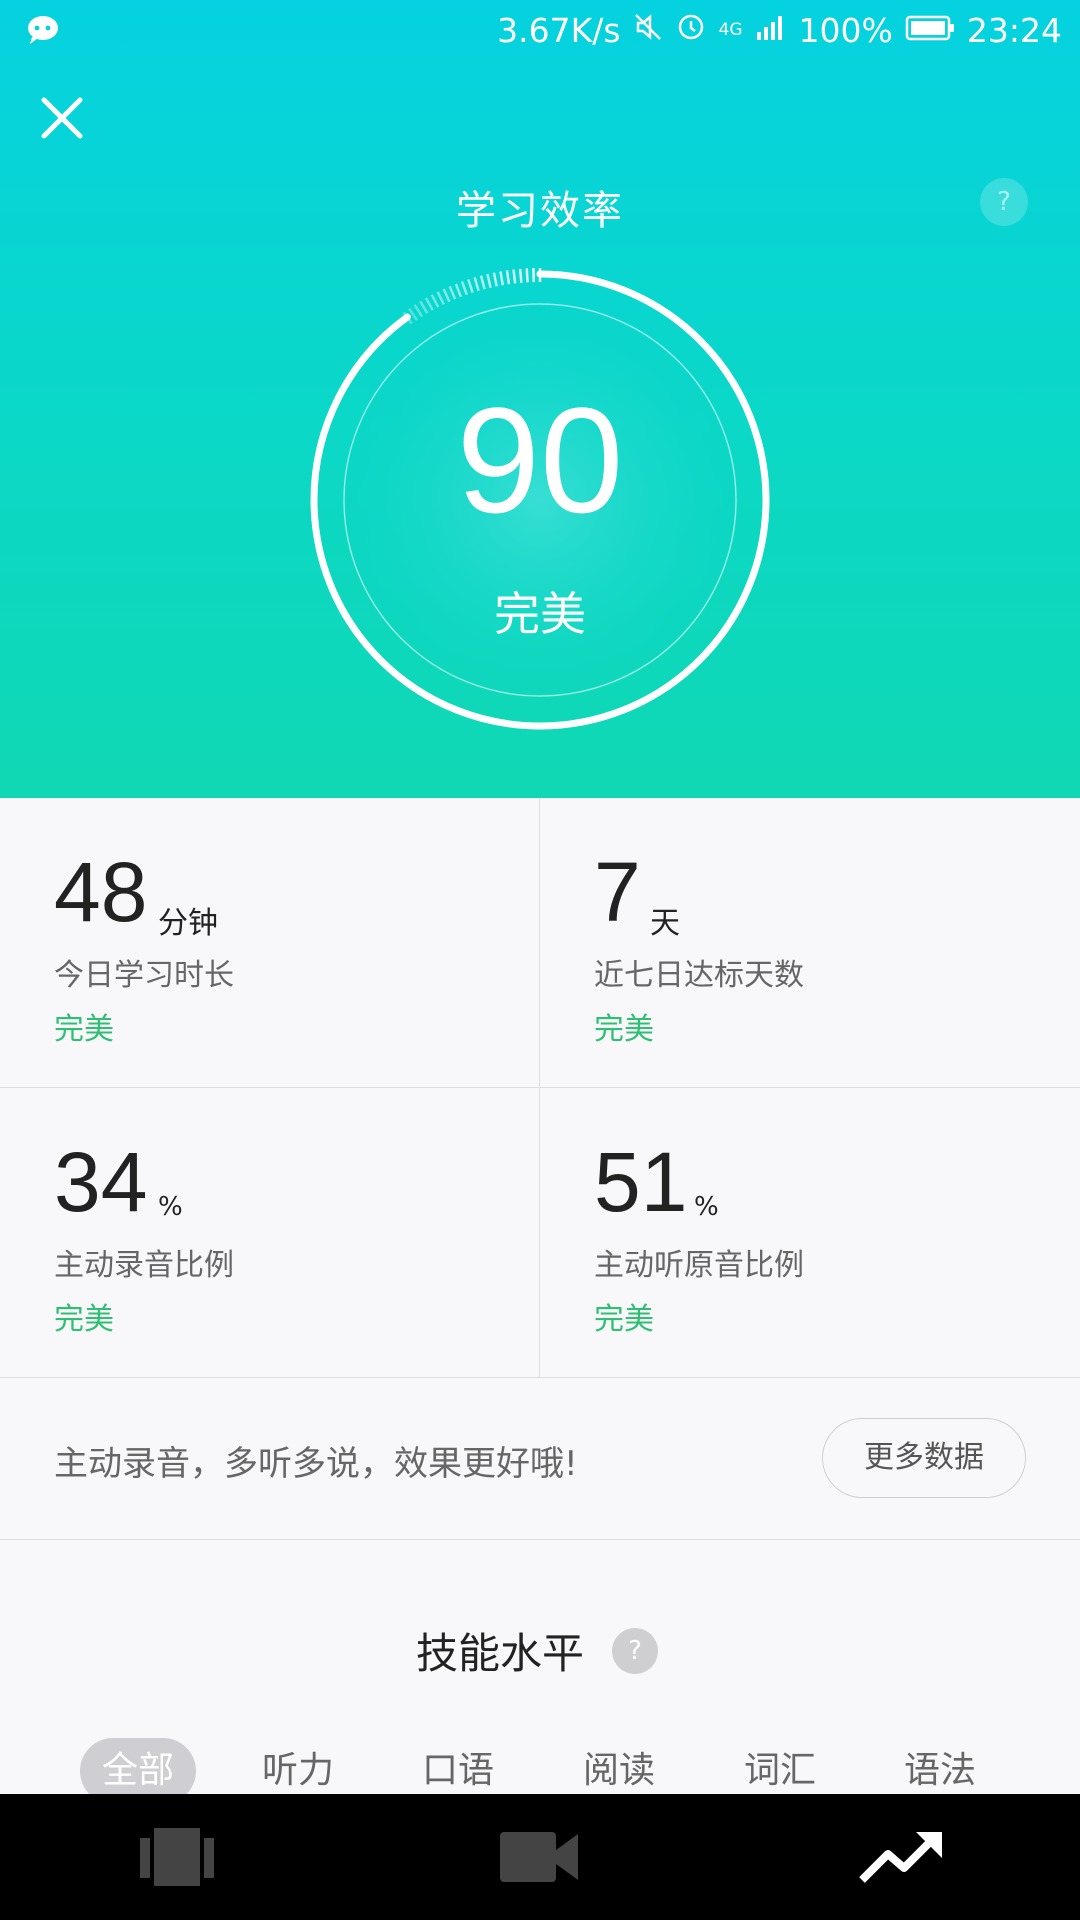 The height and width of the screenshot is (1920, 1080). Describe the element at coordinates (635, 1651) in the screenshot. I see `skills-help-icon: ?` at that location.